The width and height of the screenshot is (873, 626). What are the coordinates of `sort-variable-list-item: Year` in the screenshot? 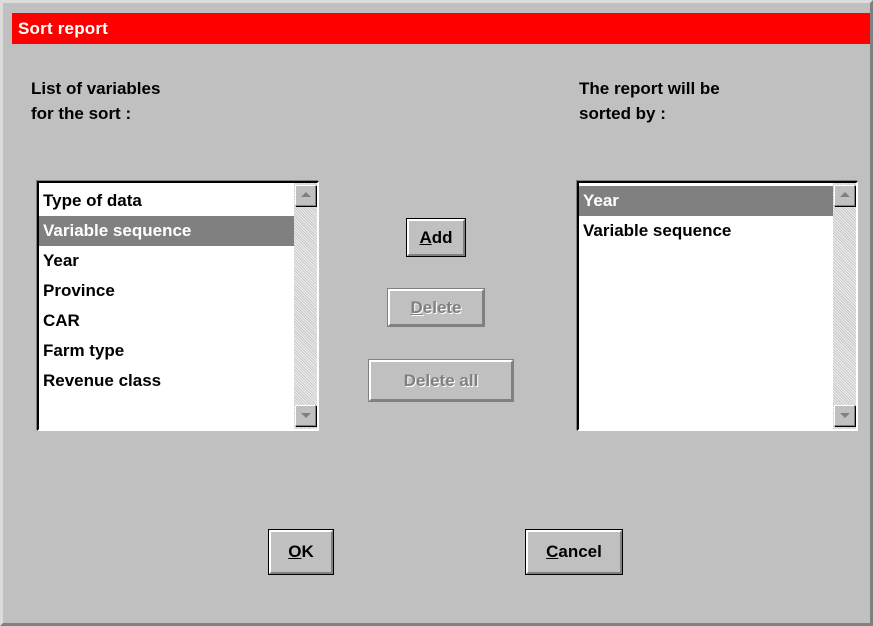 It's located at (706, 201).